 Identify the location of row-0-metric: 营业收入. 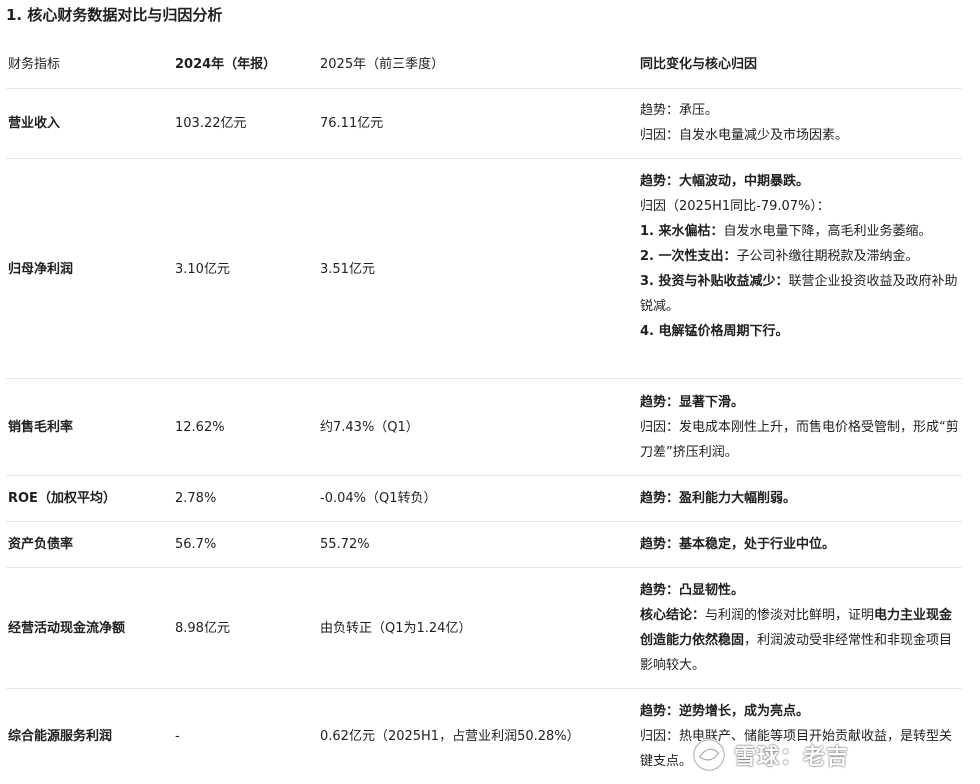
(34, 123).